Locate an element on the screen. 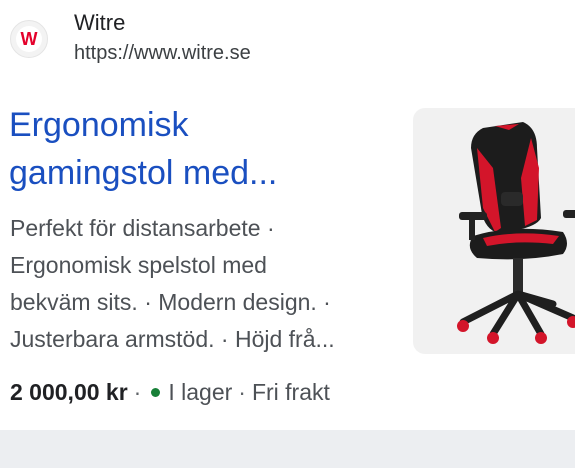 The height and width of the screenshot is (468, 575). gaming-chair-image is located at coordinates (494, 231).